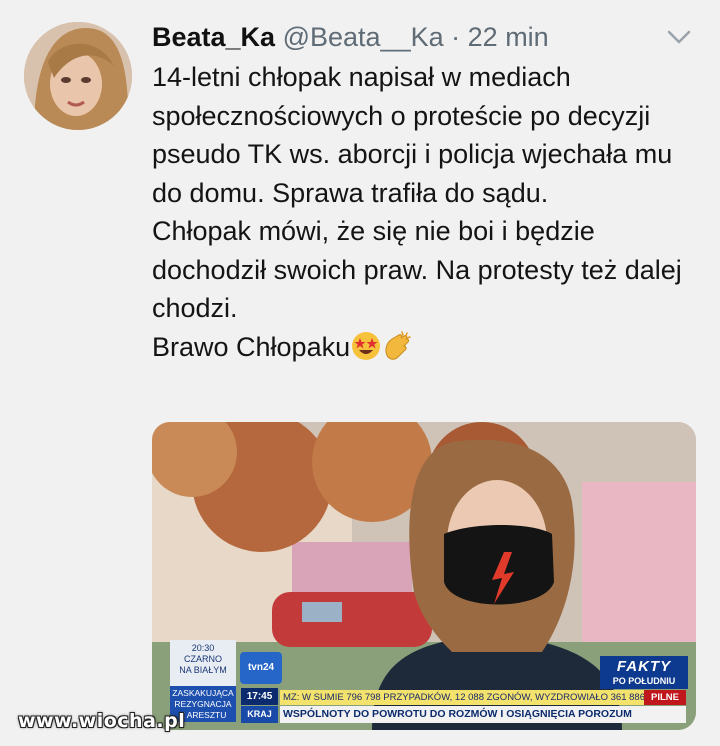 Image resolution: width=720 pixels, height=746 pixels. I want to click on tv-clock: 17:45, so click(259, 696).